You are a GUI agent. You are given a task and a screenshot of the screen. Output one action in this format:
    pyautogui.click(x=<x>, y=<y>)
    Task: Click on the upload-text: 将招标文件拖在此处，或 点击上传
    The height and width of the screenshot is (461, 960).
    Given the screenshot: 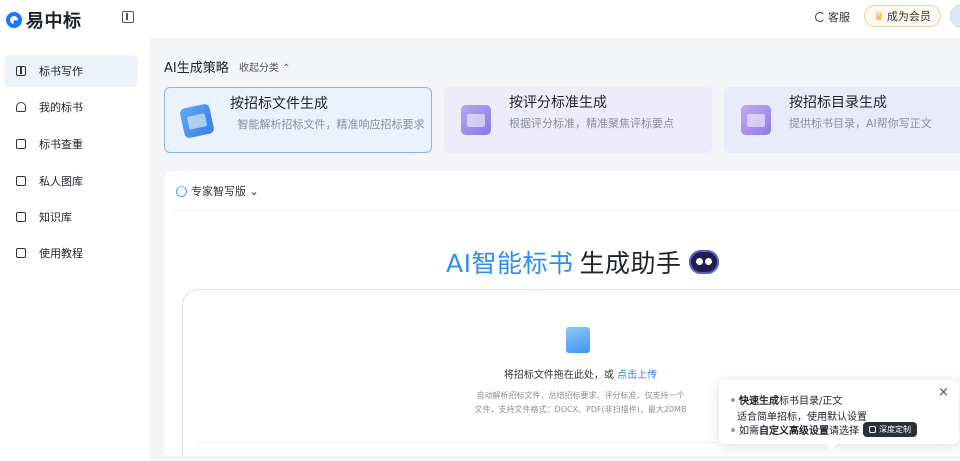 What is the action you would take?
    pyautogui.click(x=571, y=373)
    